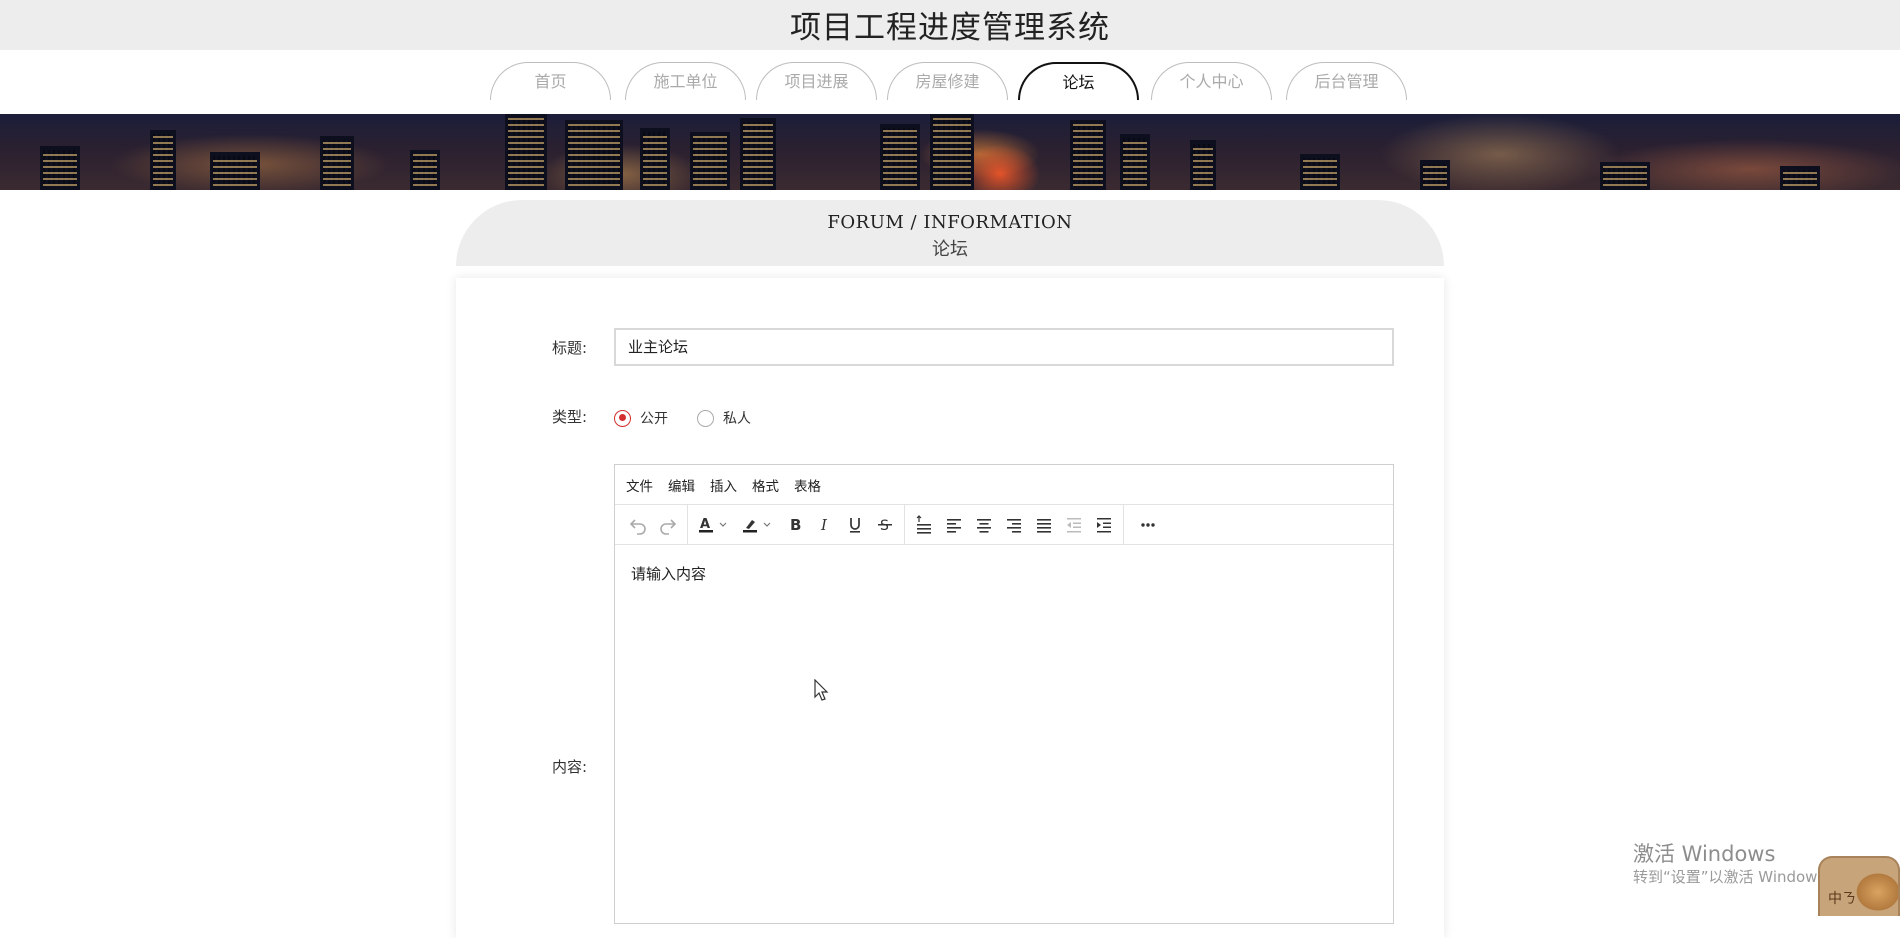  I want to click on align-center-icon, so click(984, 525).